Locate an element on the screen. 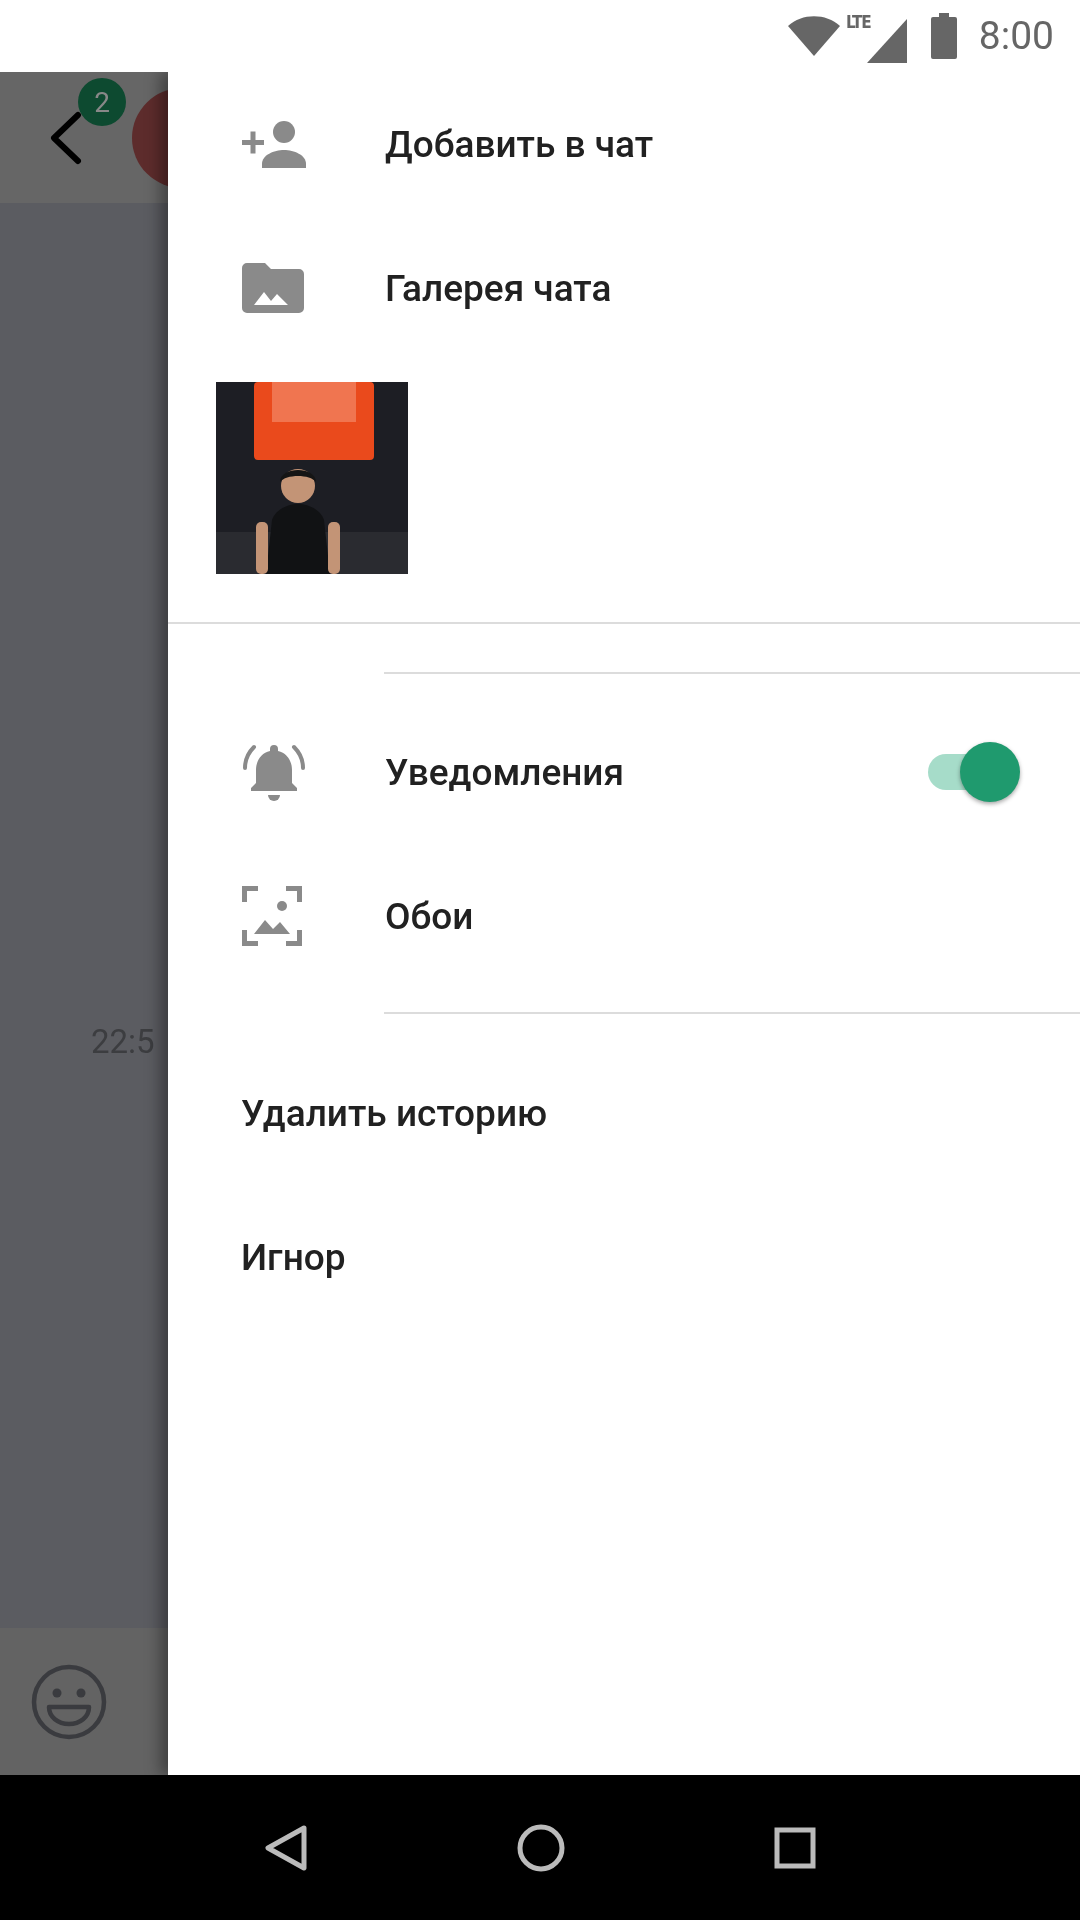 This screenshot has width=1080, height=1920. add-person-icon is located at coordinates (274, 144).